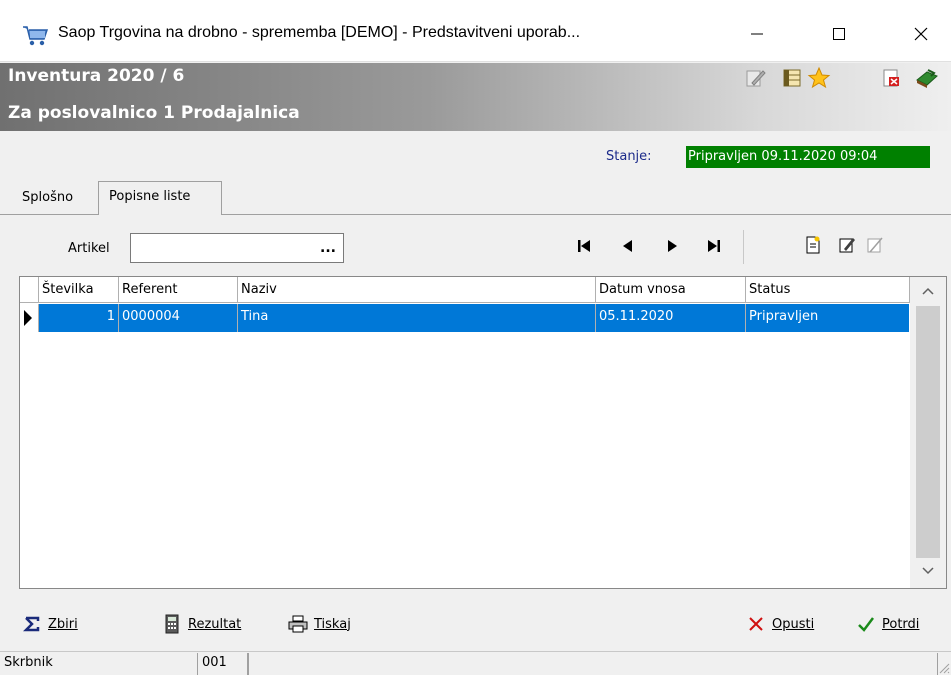 This screenshot has height=675, width=951. Describe the element at coordinates (36, 36) in the screenshot. I see `shopping-cart-icon` at that location.